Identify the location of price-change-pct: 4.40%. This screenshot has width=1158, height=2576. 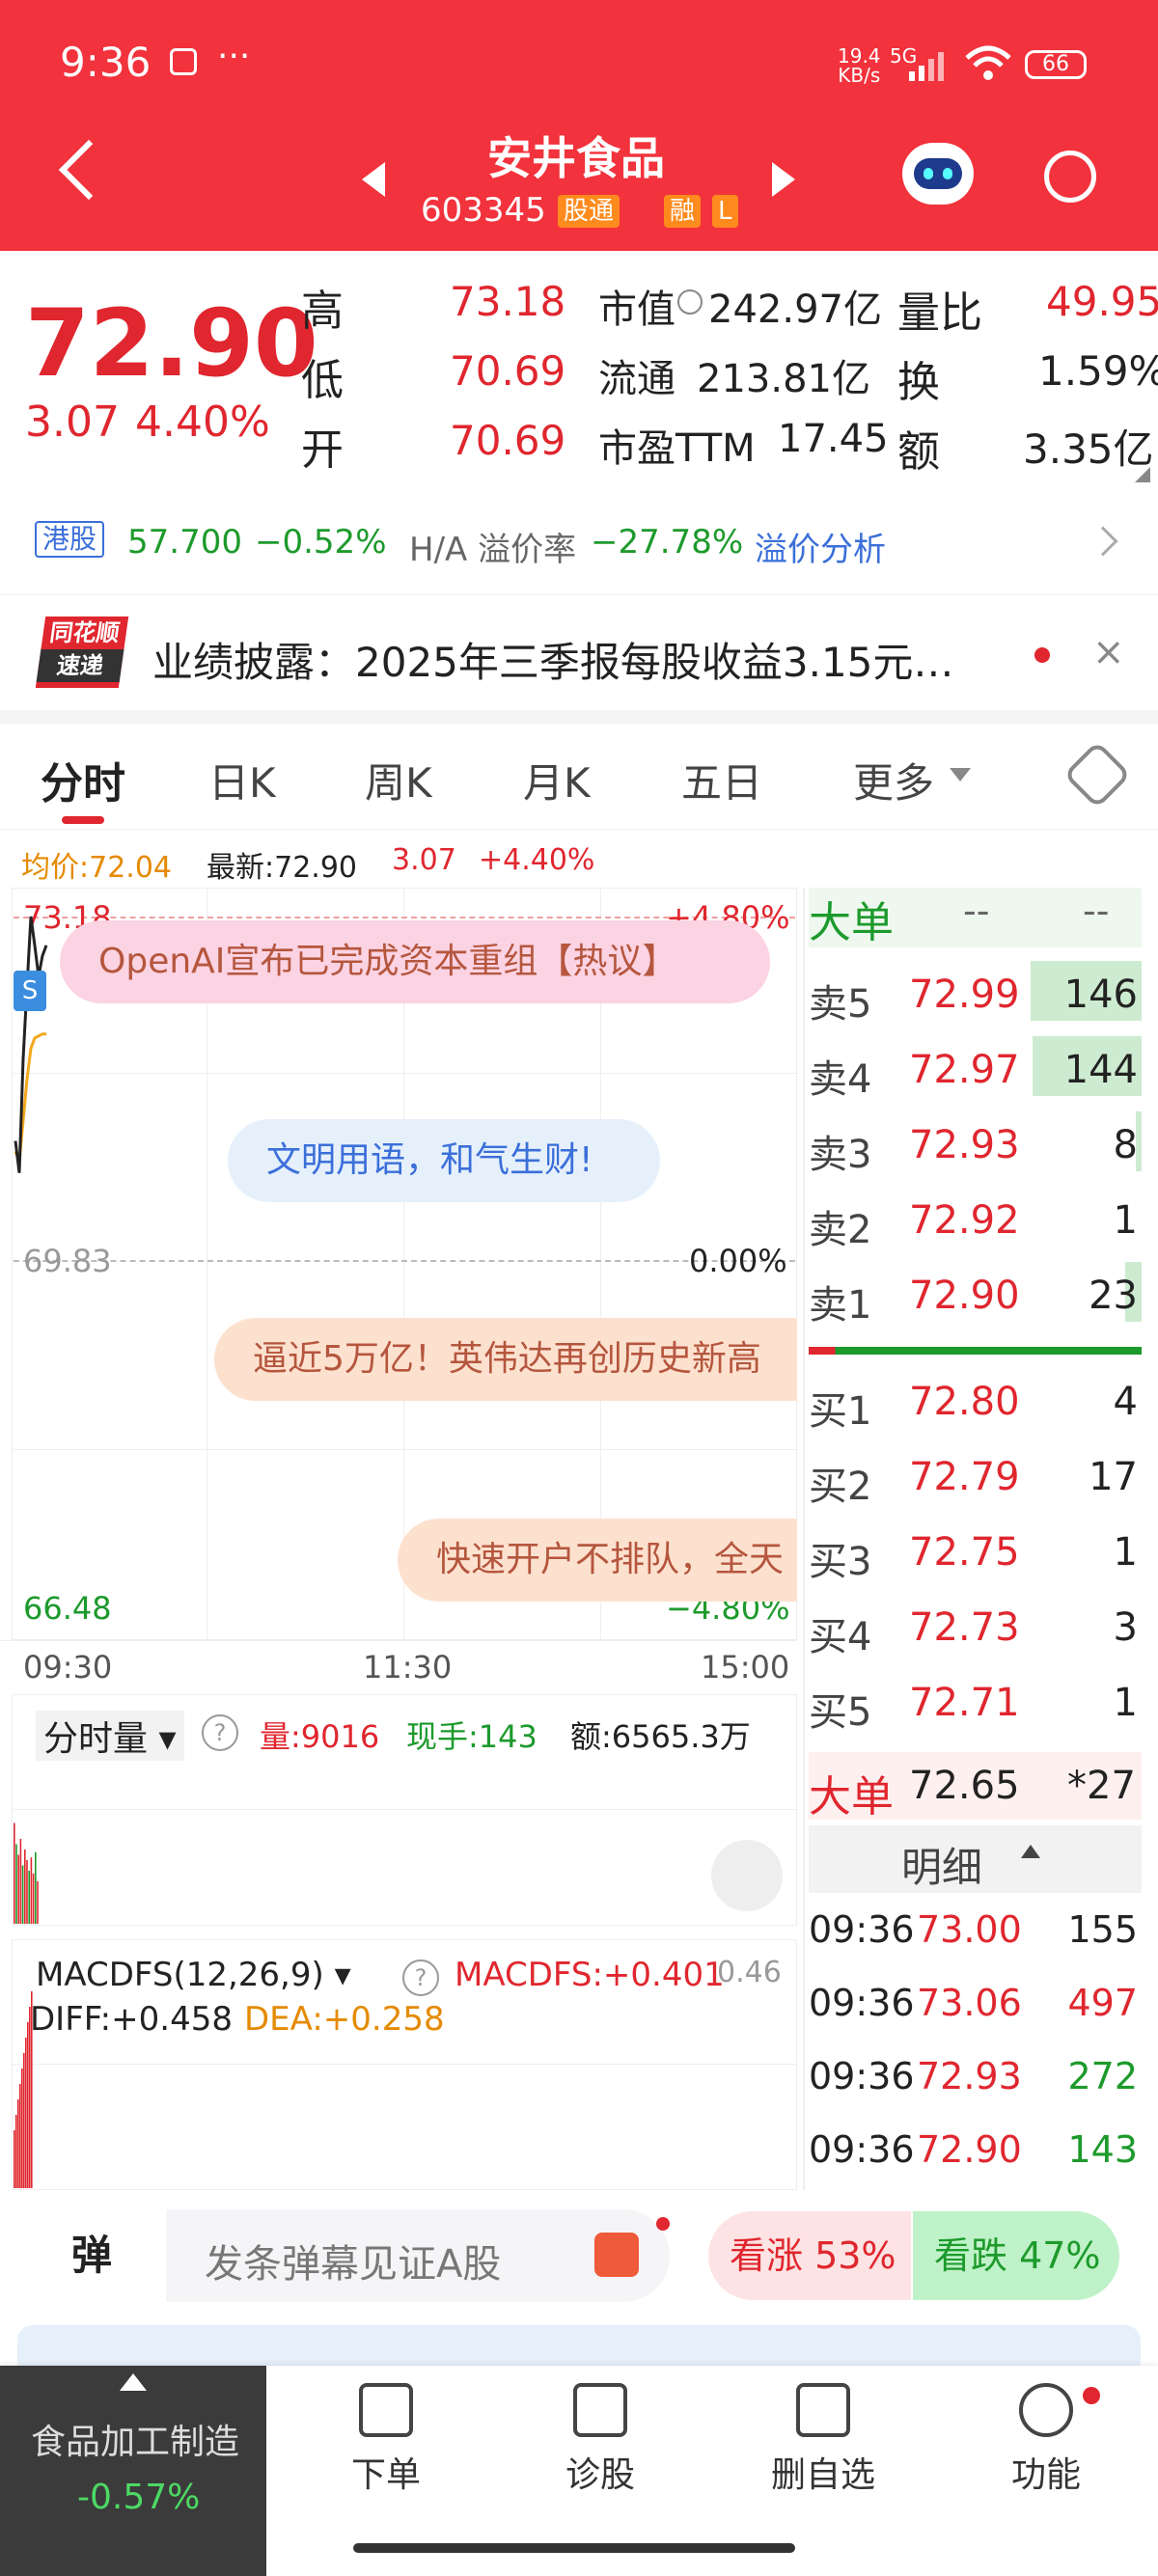
(202, 422).